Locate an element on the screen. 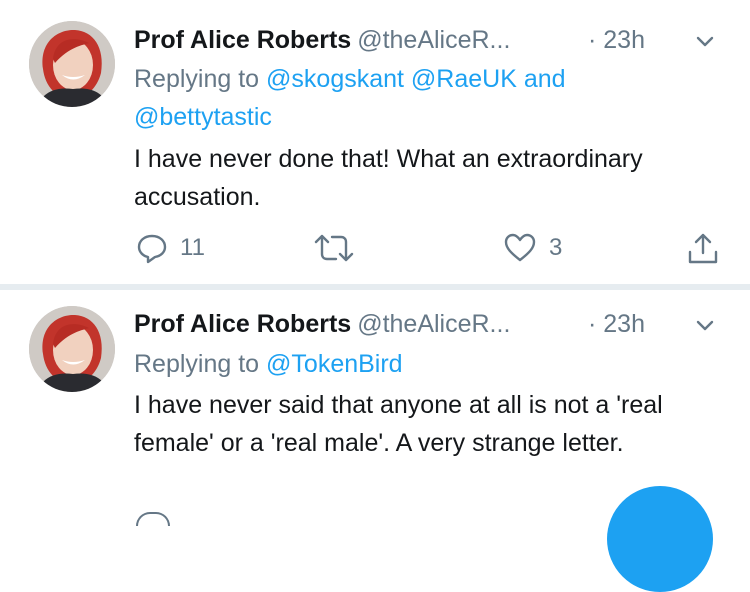 Image resolution: width=750 pixels, height=592 pixels. retweet-icon is located at coordinates (334, 248).